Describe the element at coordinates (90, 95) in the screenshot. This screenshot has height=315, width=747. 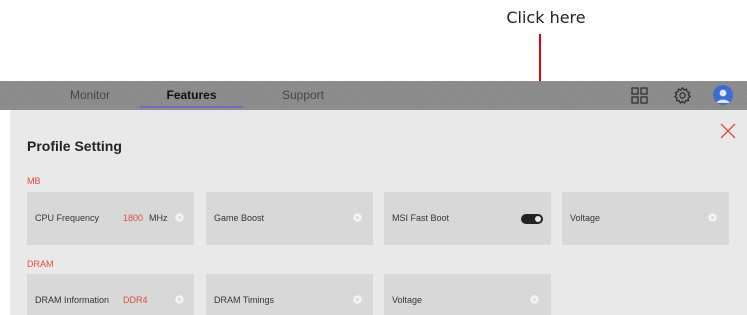
I see `tab-monitor: Monitor` at that location.